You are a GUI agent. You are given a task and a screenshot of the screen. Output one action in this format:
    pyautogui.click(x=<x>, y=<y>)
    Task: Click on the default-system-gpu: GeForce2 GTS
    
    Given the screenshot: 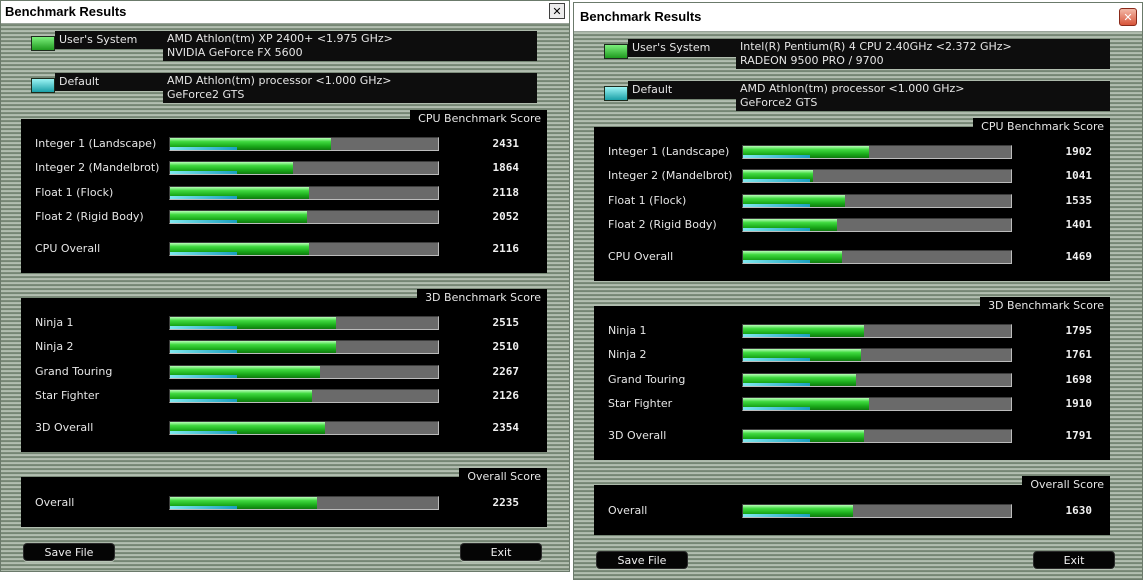 What is the action you would take?
    pyautogui.click(x=779, y=102)
    